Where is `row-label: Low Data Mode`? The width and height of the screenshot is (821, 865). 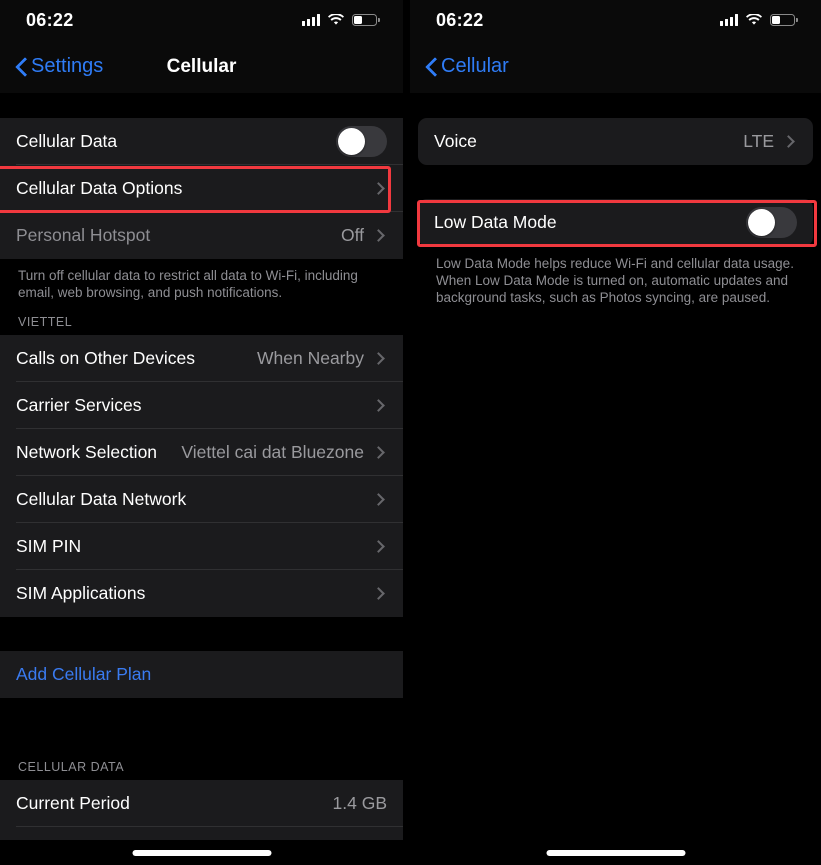
row-label: Low Data Mode is located at coordinates (495, 222).